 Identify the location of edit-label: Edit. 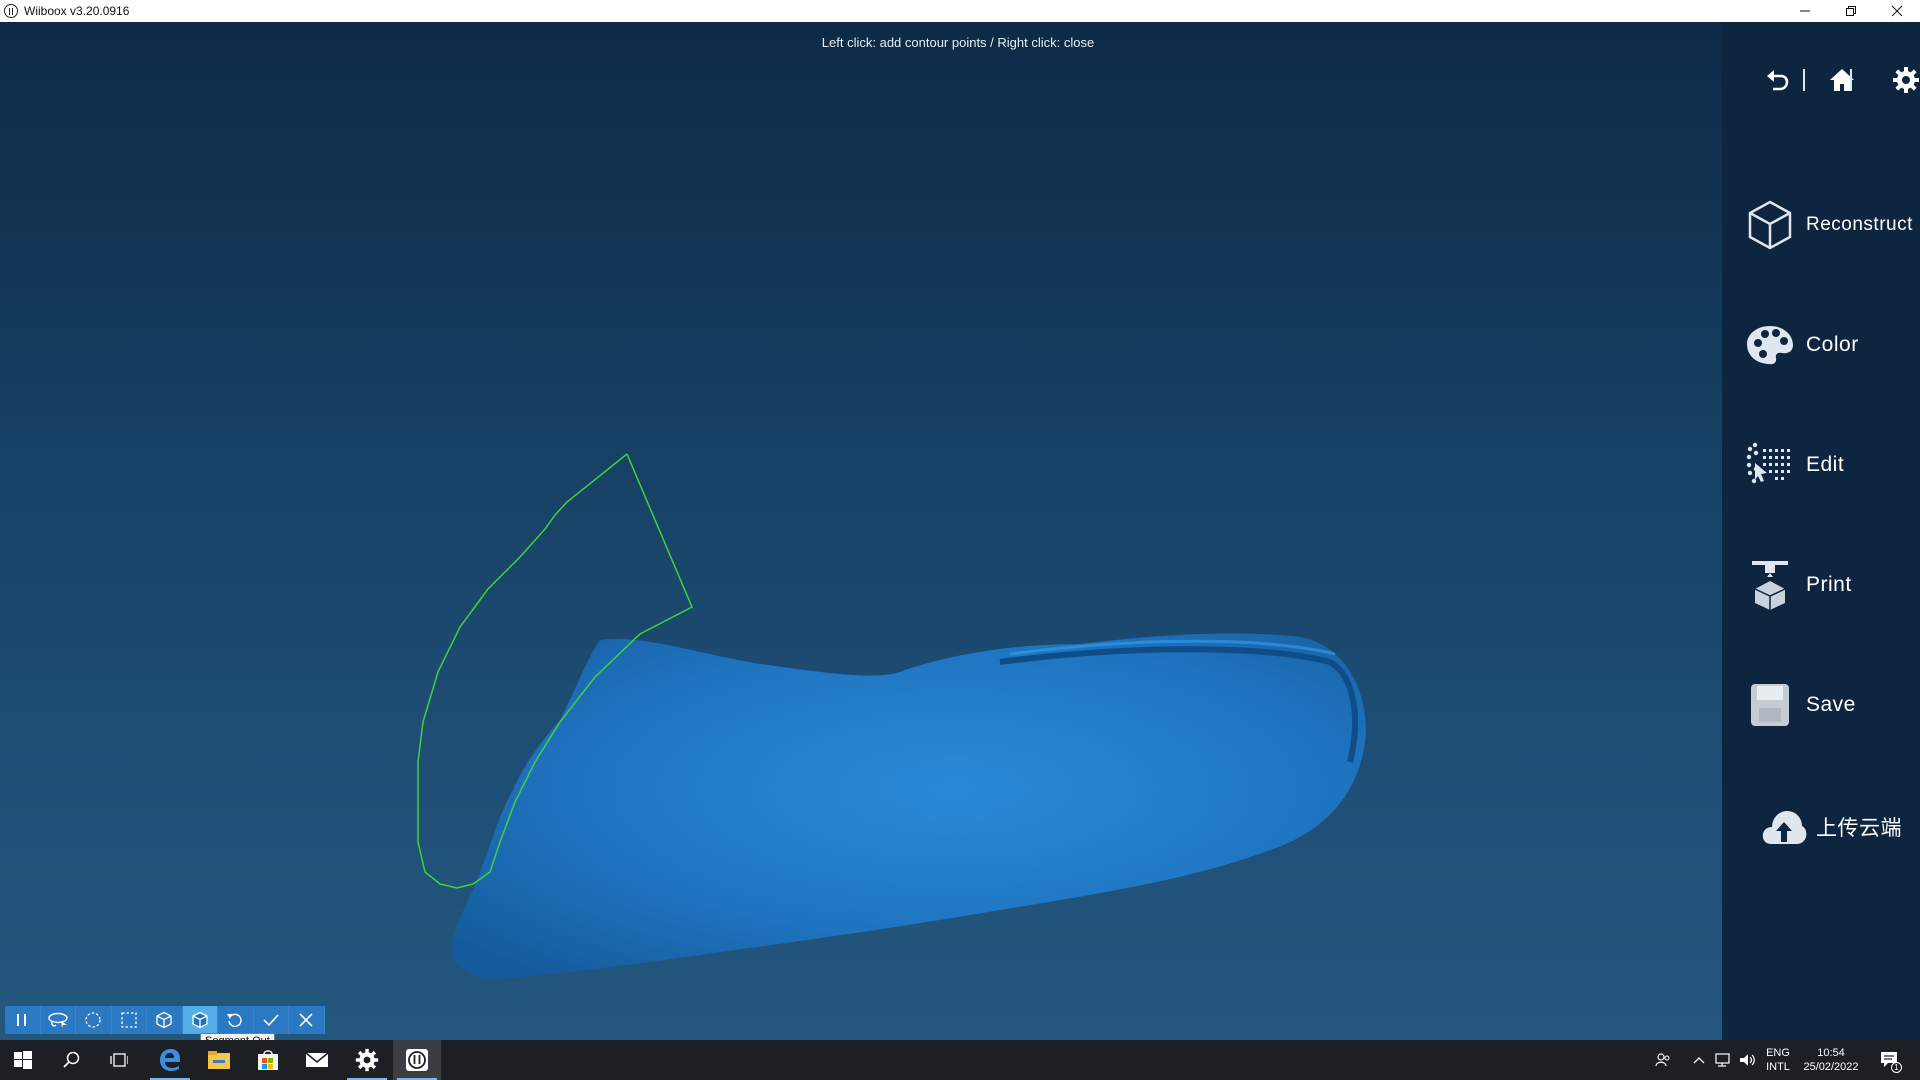
(1825, 464).